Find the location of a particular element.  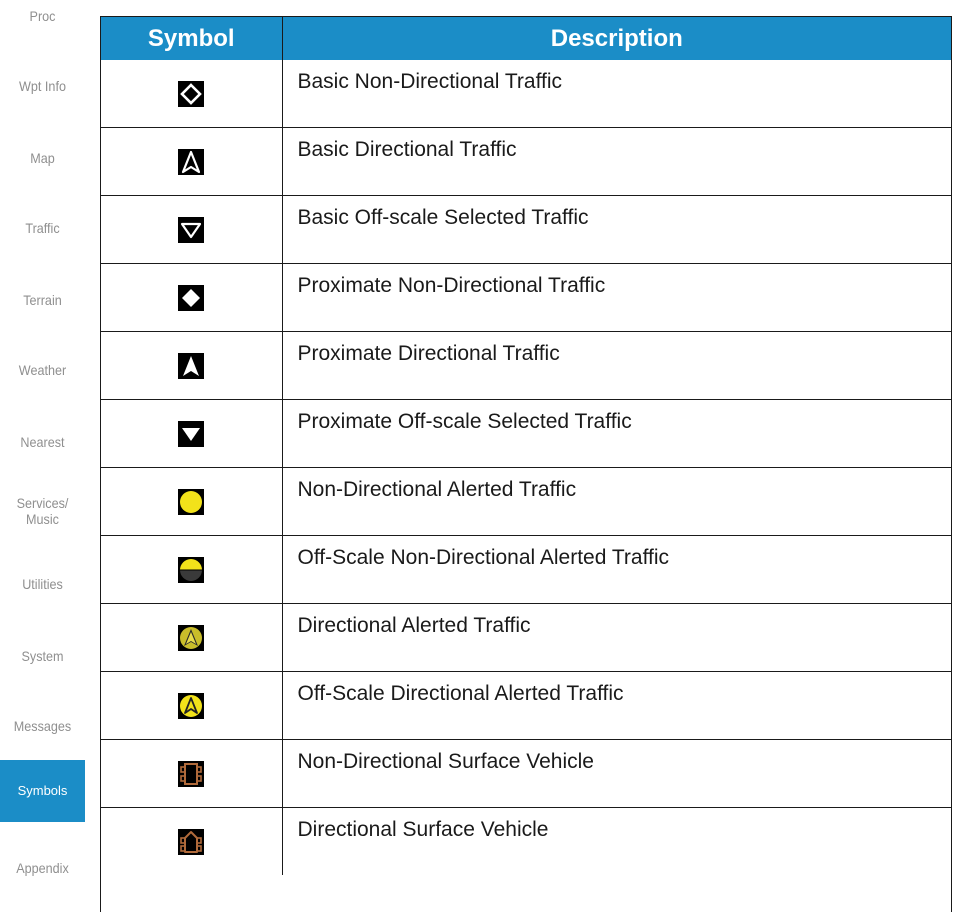

description-cell: Directional Alerted Traffic is located at coordinates (616, 637).